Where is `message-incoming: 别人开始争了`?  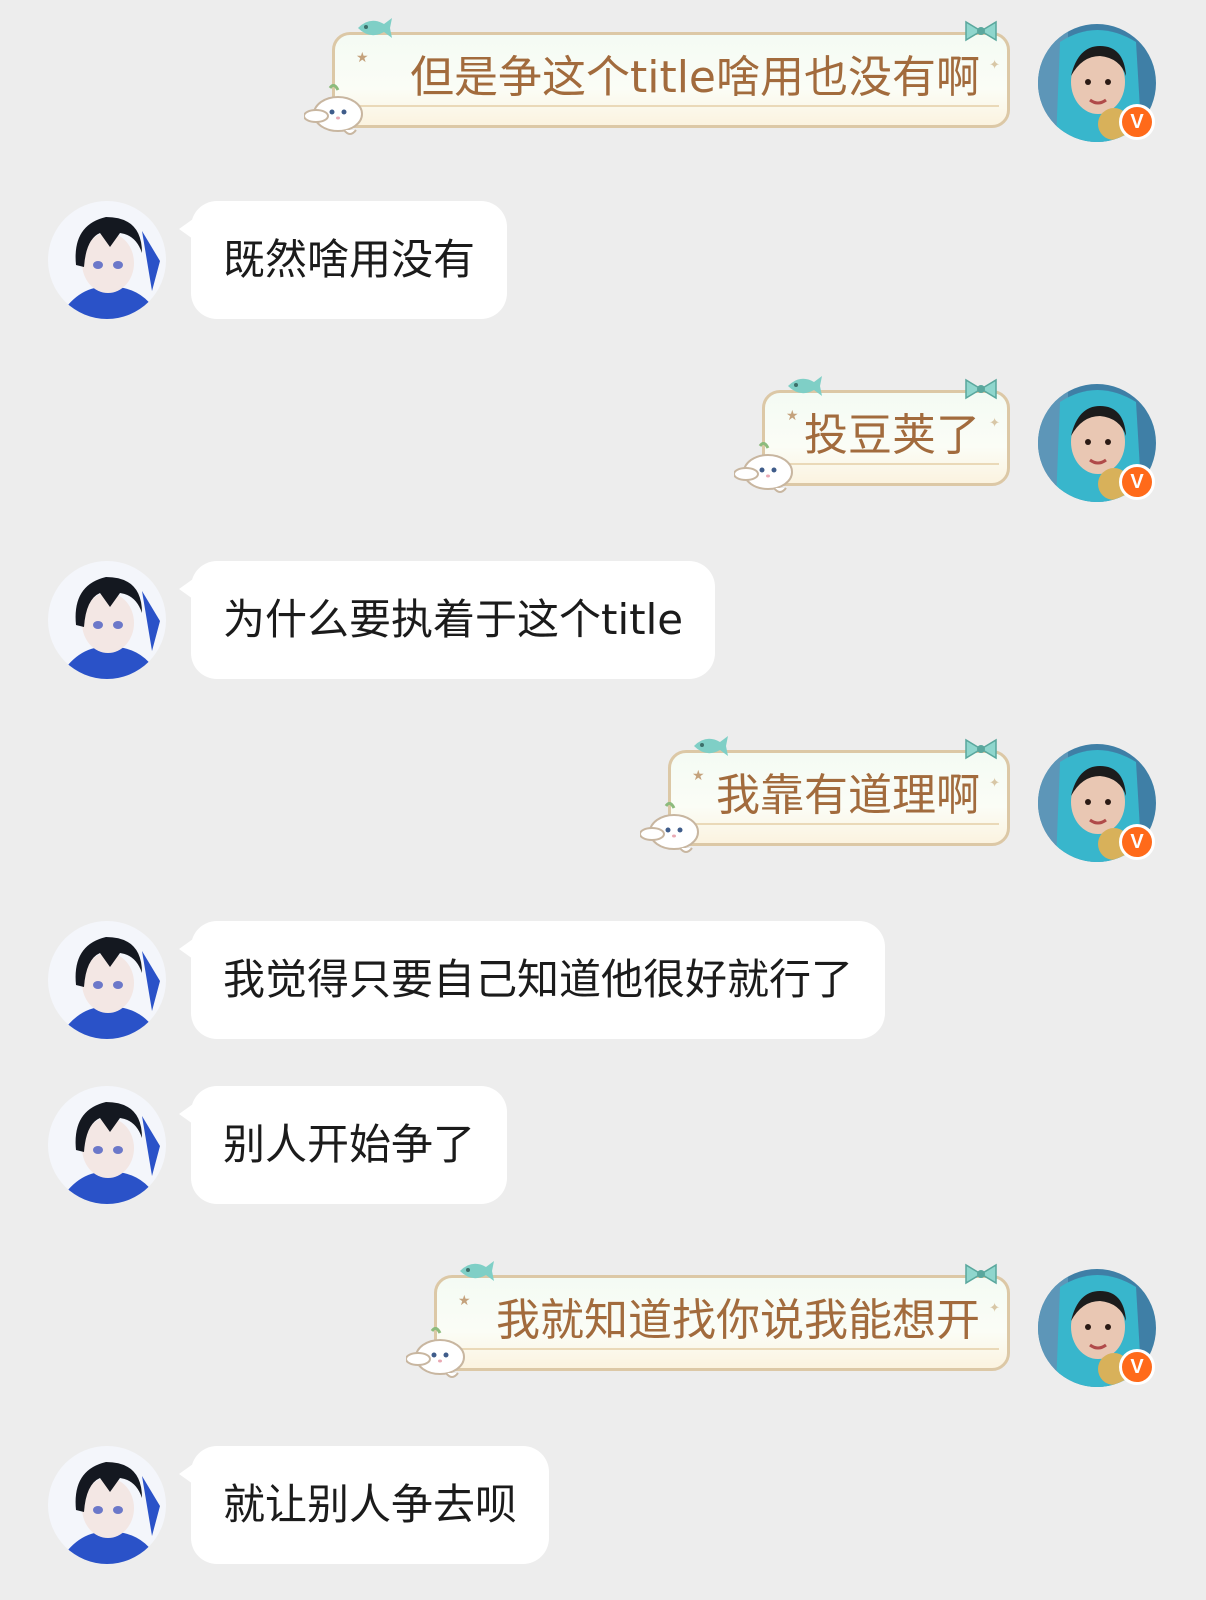
message-incoming: 别人开始争了 is located at coordinates (603, 1145).